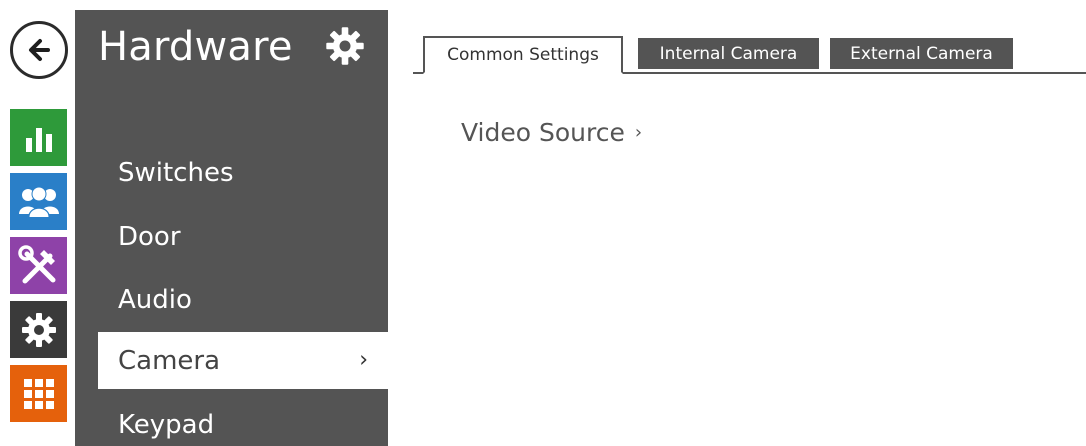 The height and width of the screenshot is (446, 1086). Describe the element at coordinates (543, 132) in the screenshot. I see `video-source-label: Video Source` at that location.